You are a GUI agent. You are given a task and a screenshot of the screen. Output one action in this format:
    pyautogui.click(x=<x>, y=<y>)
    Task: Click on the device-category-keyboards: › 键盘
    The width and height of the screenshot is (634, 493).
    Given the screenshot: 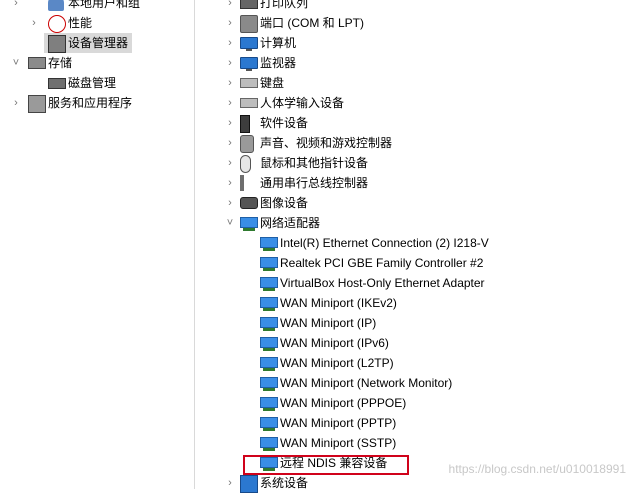 What is the action you would take?
    pyautogui.click(x=415, y=83)
    